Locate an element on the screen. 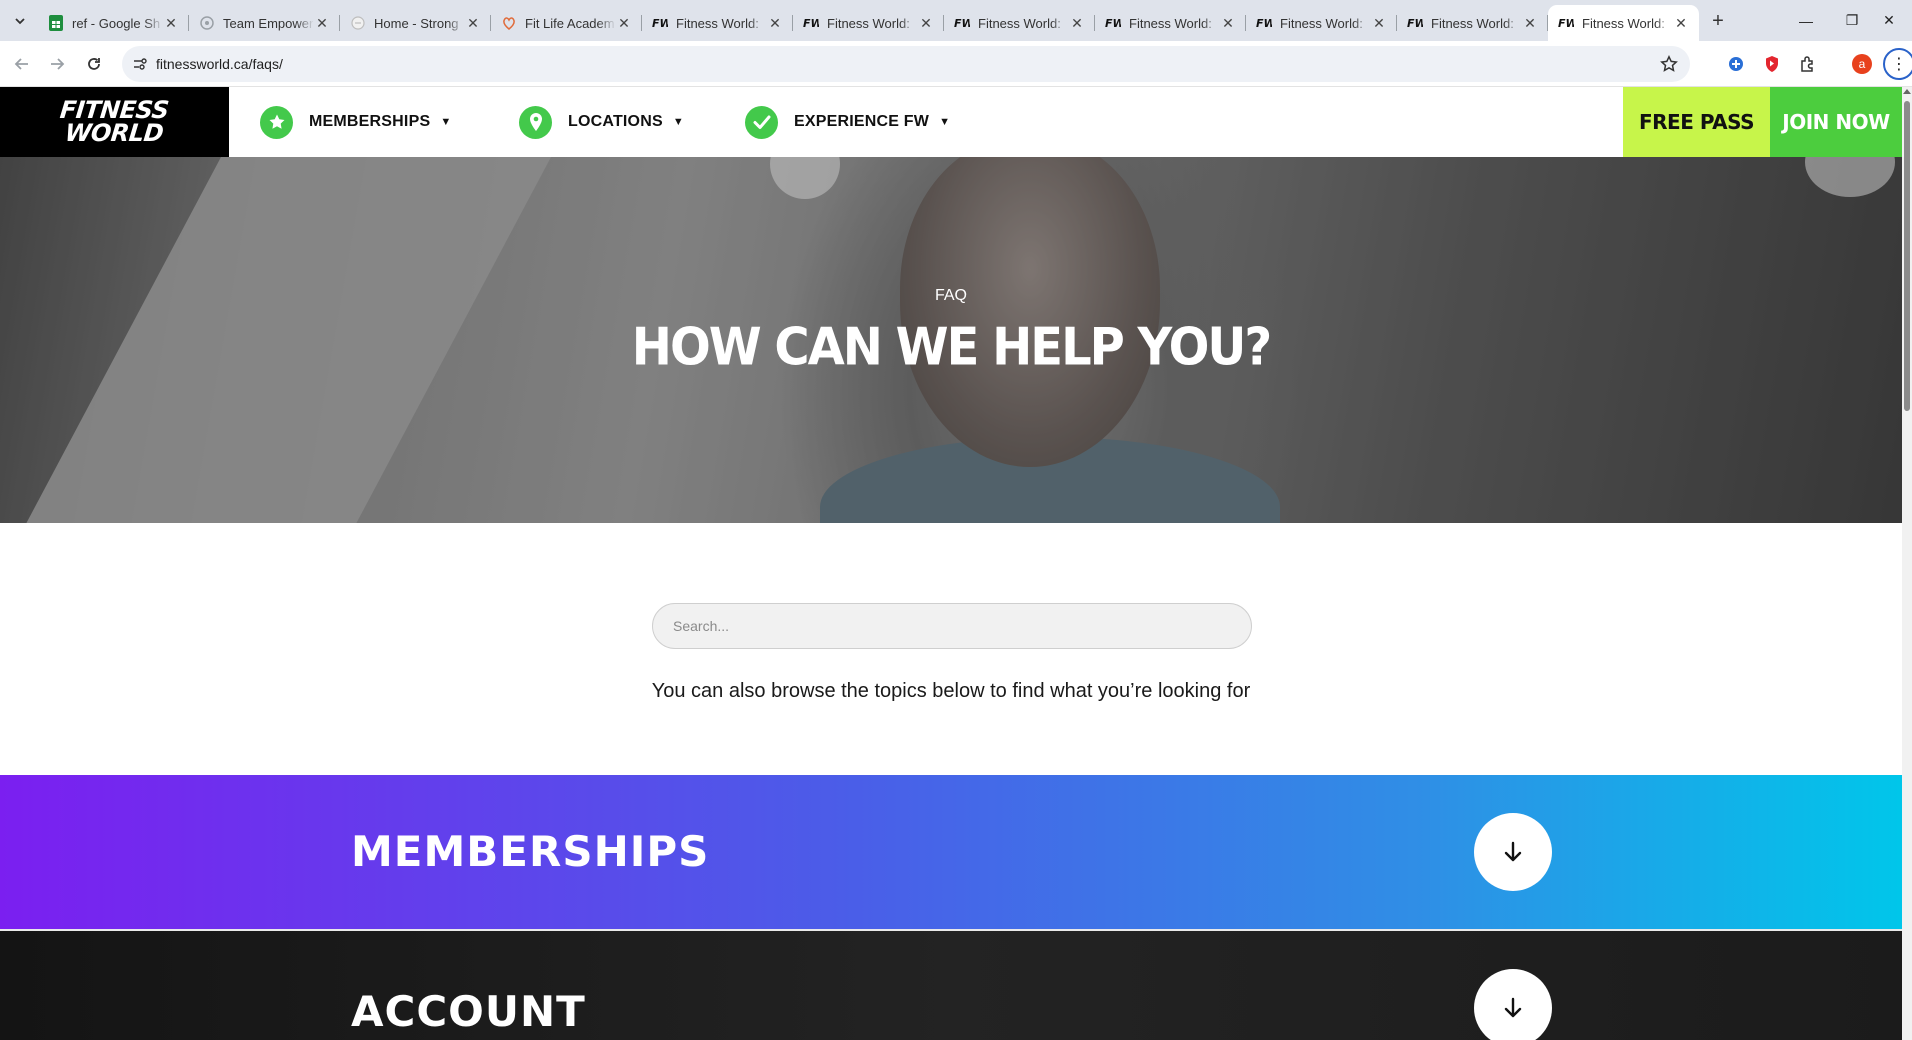  arrow-down-icon is located at coordinates (1513, 1007).